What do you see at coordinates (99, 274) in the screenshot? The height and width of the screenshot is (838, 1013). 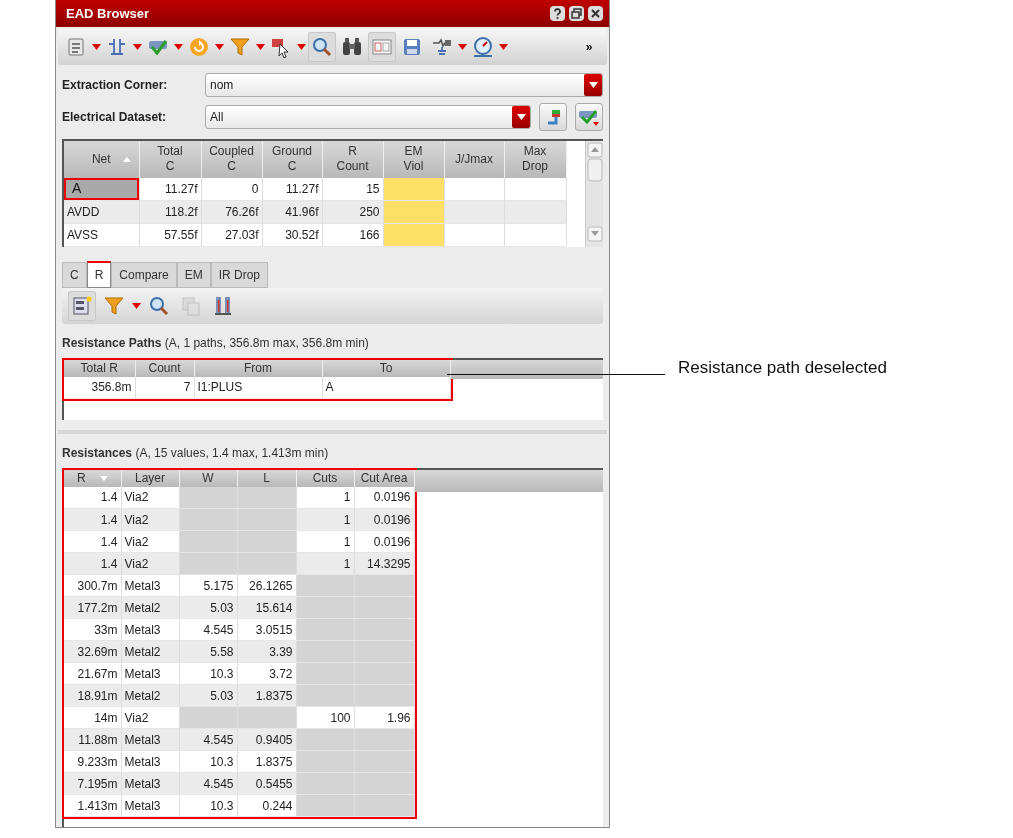 I see `tab: R` at bounding box center [99, 274].